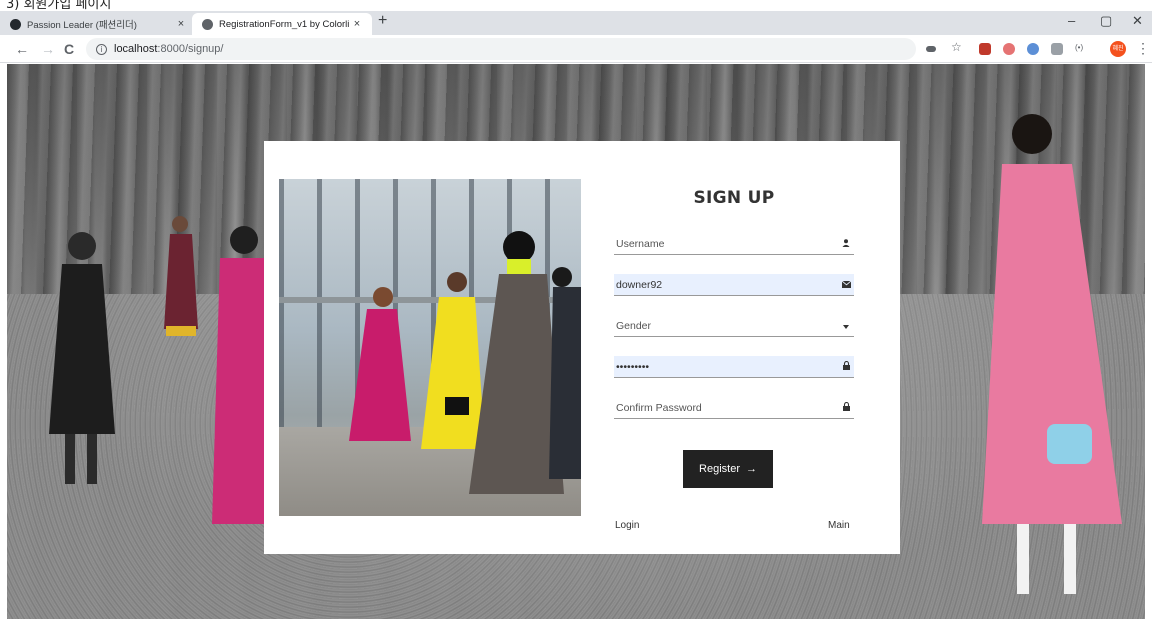  What do you see at coordinates (957, 47) in the screenshot?
I see `star-icon: ☆` at bounding box center [957, 47].